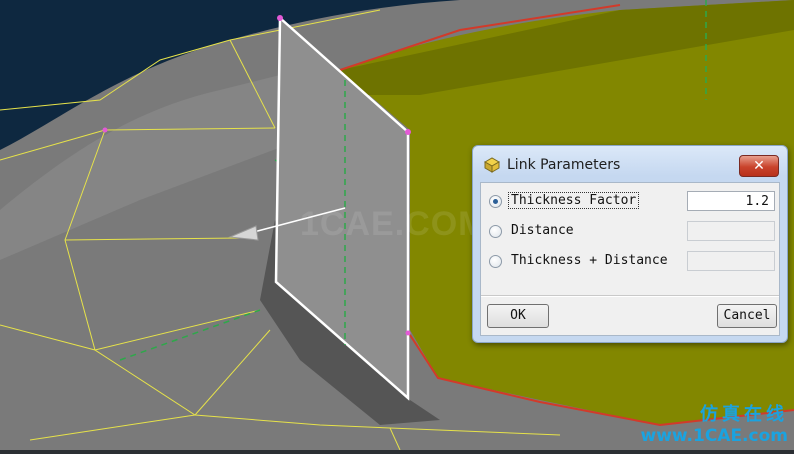 This screenshot has width=794, height=454. Describe the element at coordinates (630, 296) in the screenshot. I see `separator` at that location.